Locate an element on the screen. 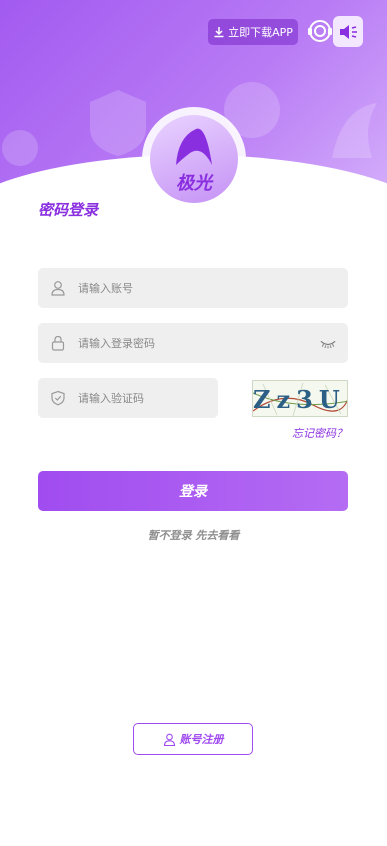  login-mode-title: 密码登录 is located at coordinates (68, 210).